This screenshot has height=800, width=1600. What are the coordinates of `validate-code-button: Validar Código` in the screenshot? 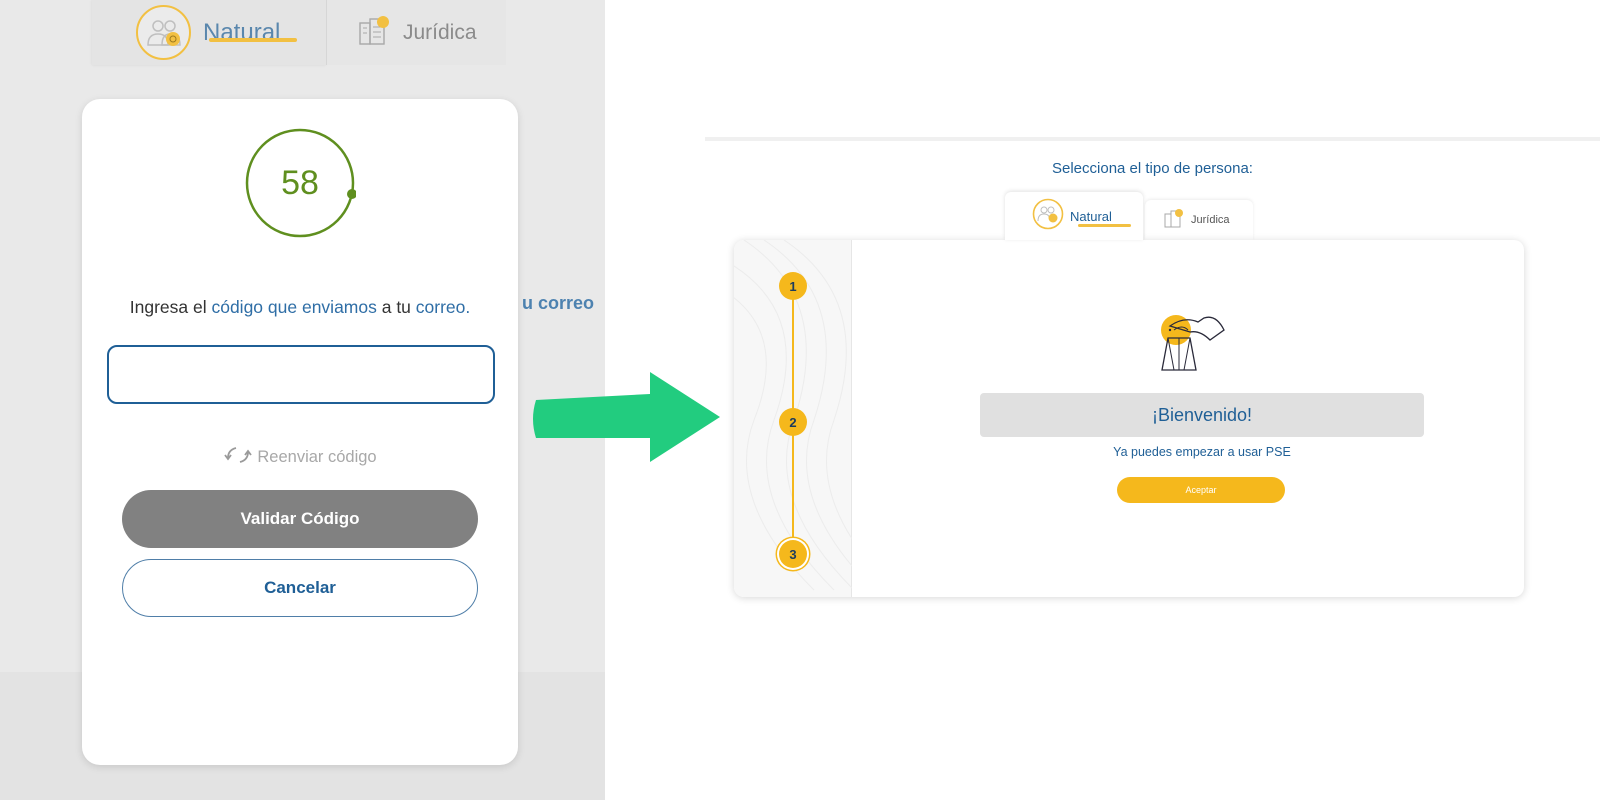 It's located at (300, 519).